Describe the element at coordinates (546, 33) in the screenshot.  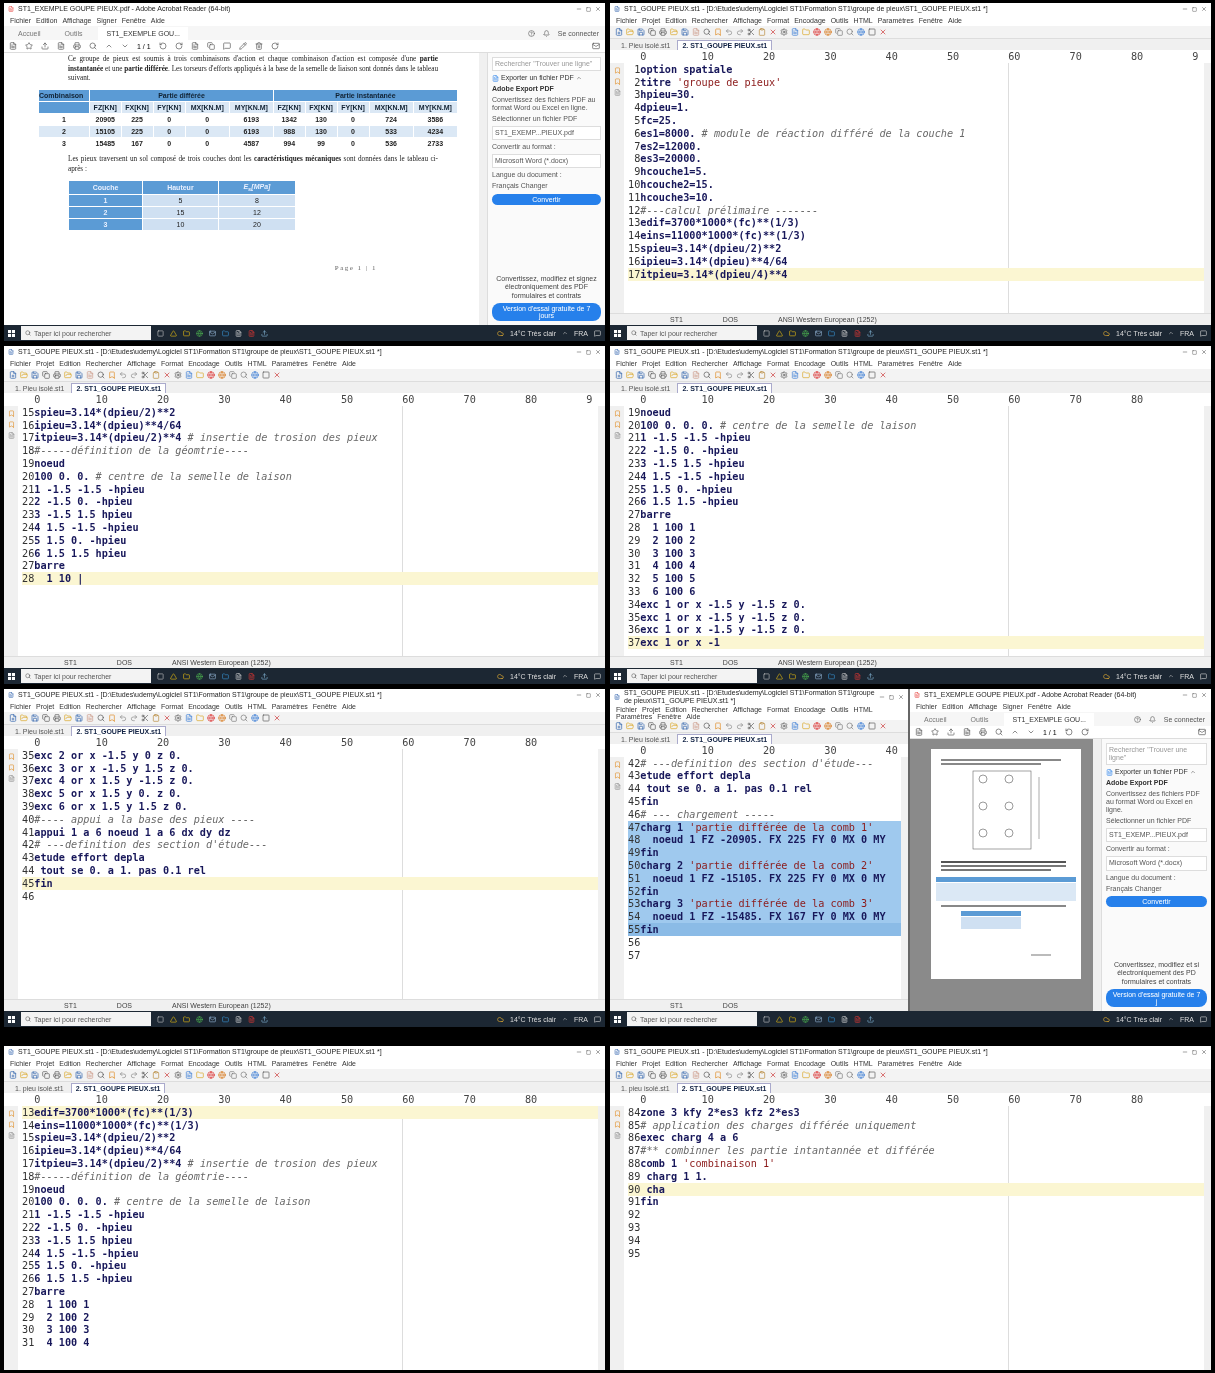
I see `bell-icon` at that location.